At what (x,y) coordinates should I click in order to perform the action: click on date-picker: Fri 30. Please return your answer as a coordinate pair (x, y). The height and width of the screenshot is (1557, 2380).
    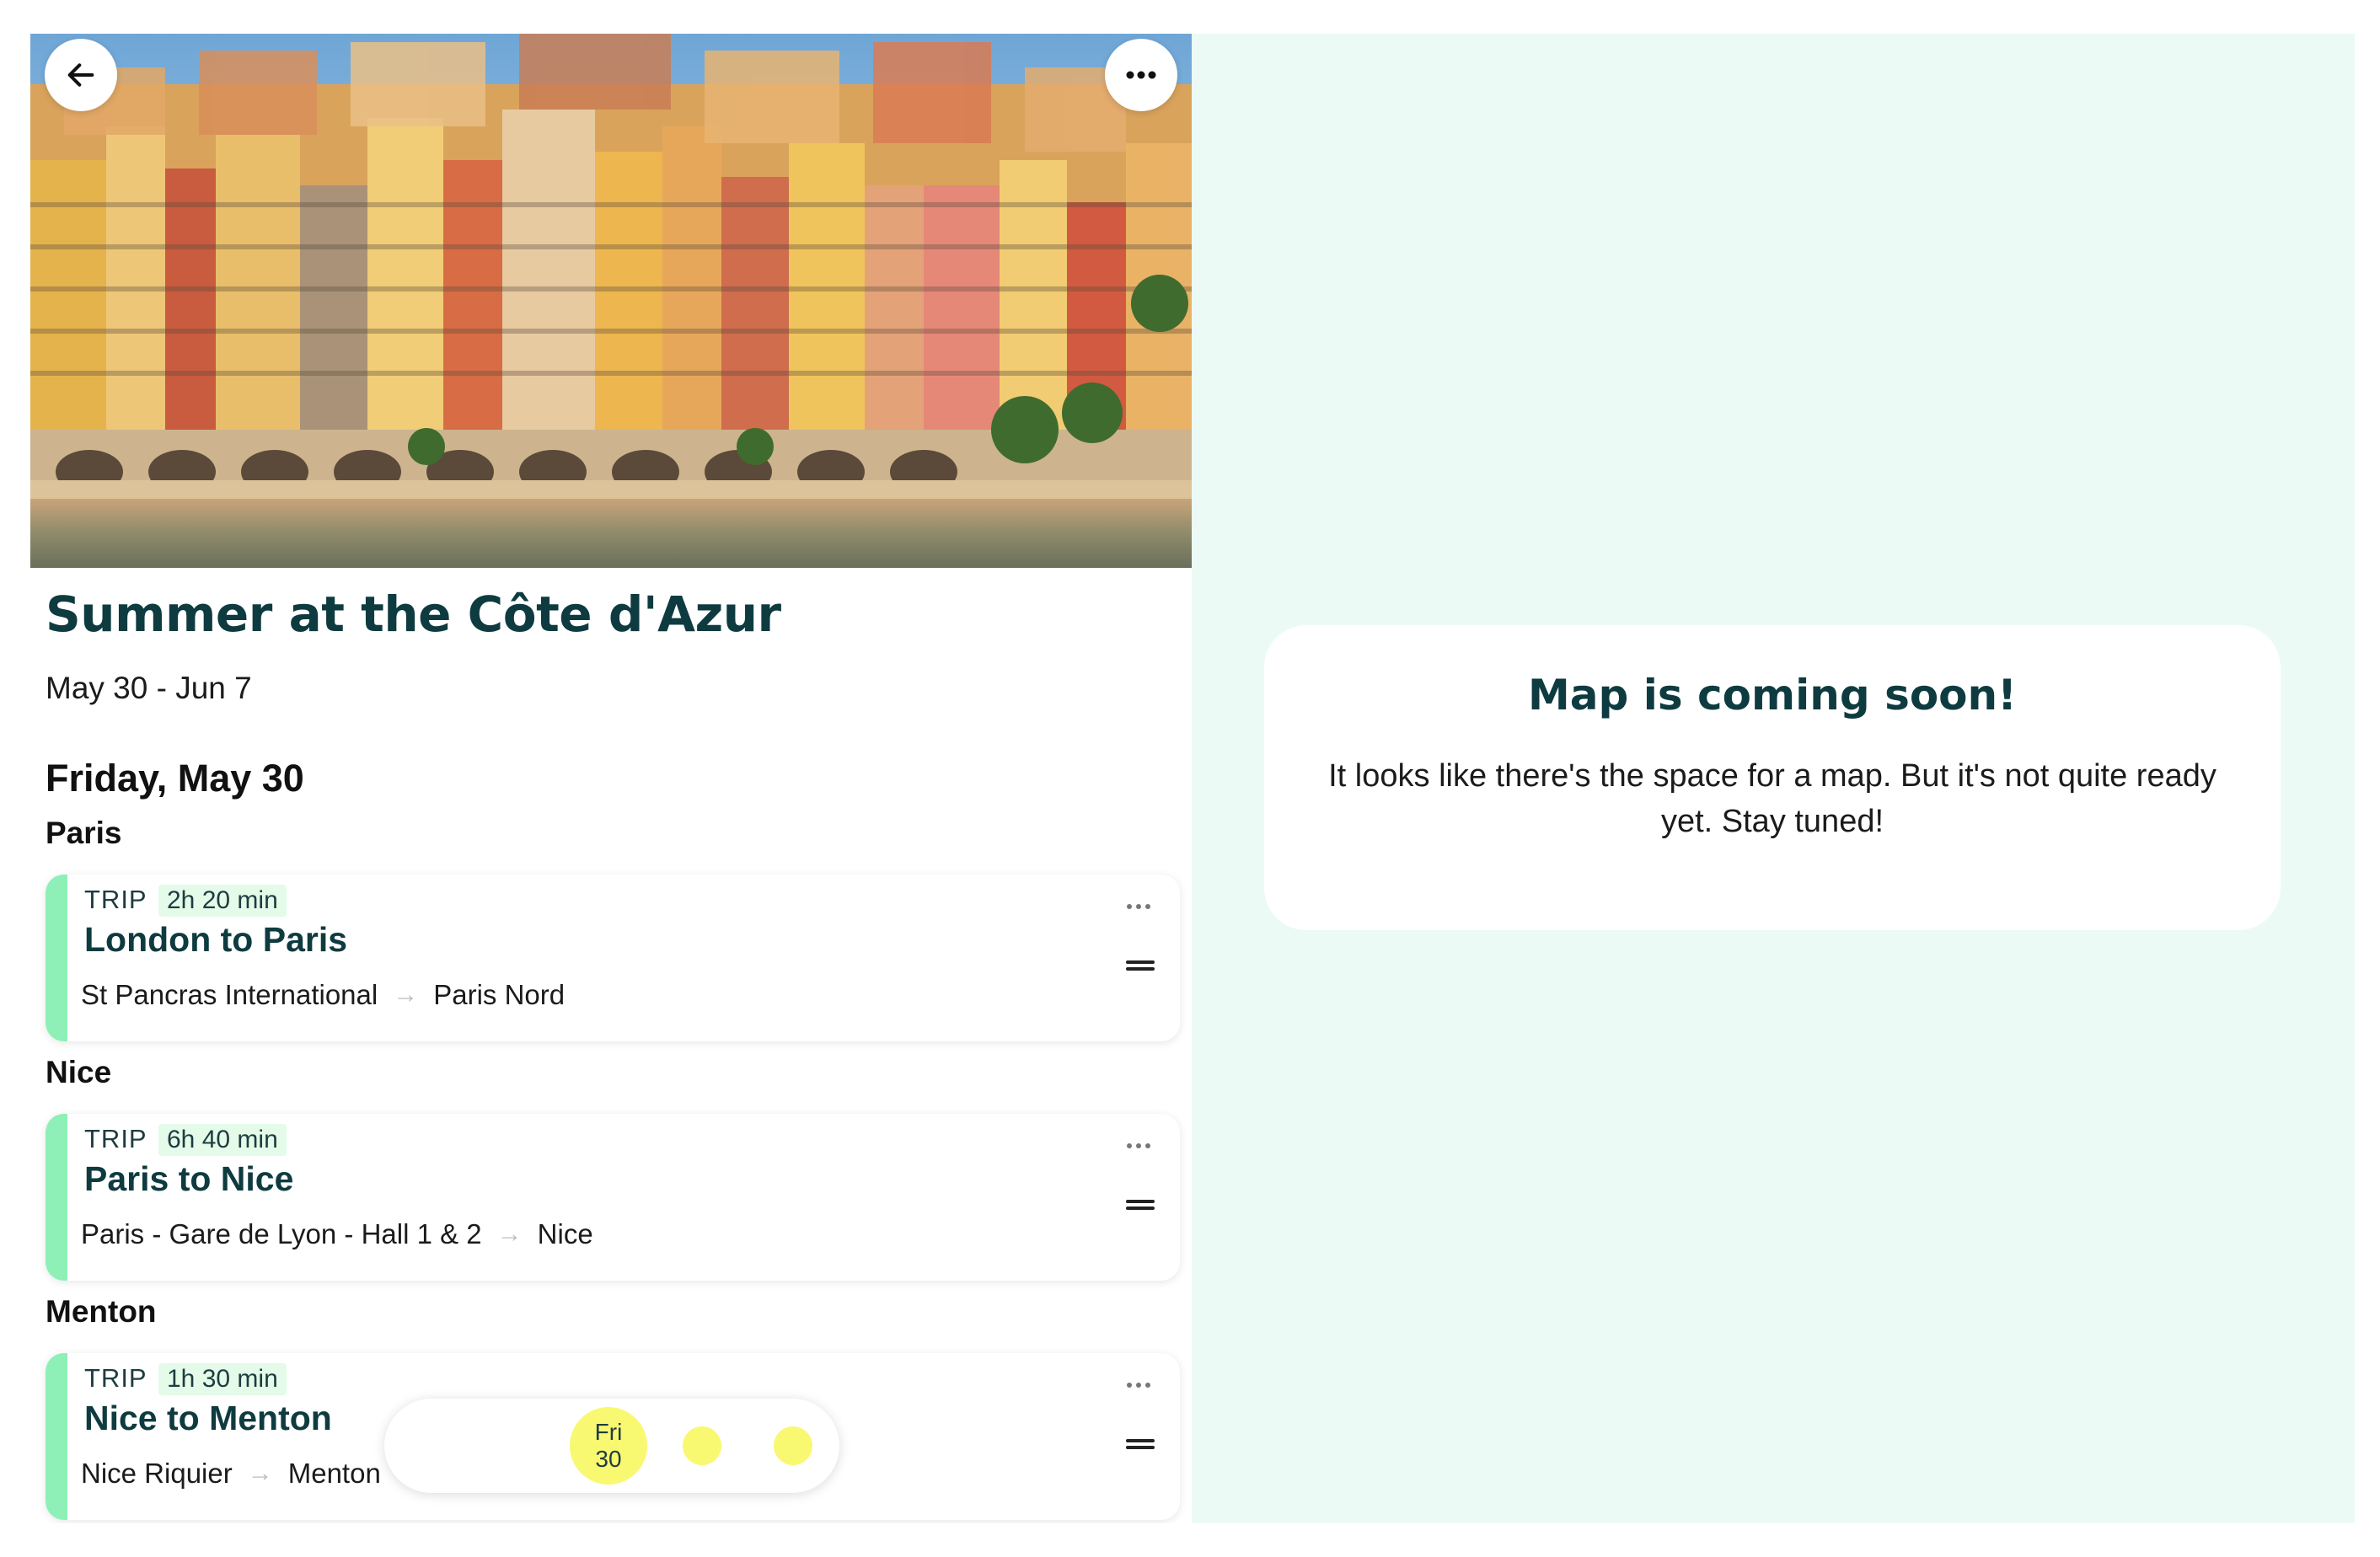
    Looking at the image, I should click on (611, 1446).